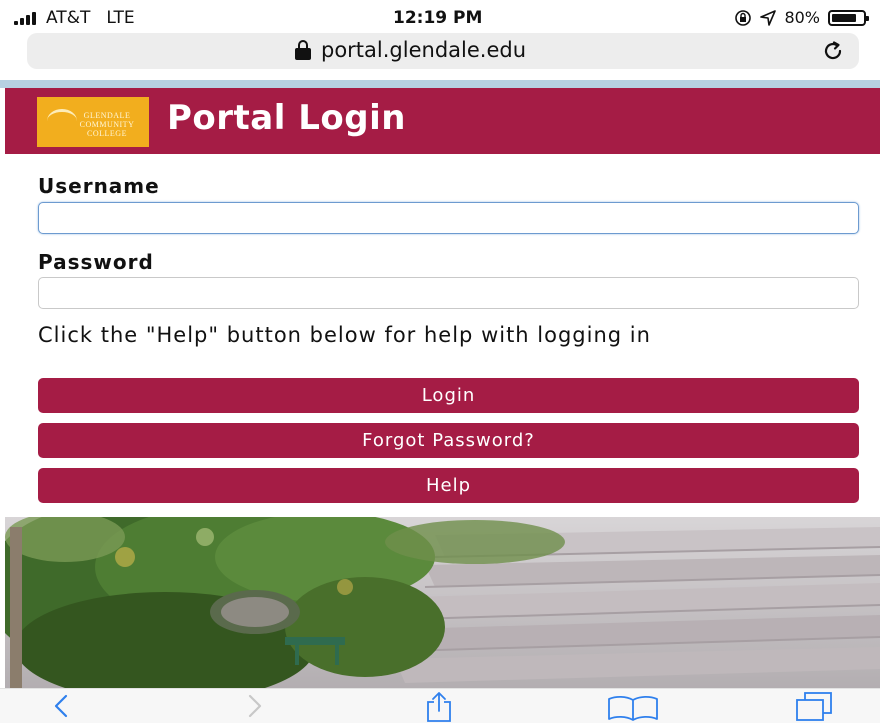  I want to click on status-bar: AT&T LTE 12:19 PM 80%, so click(440, 17).